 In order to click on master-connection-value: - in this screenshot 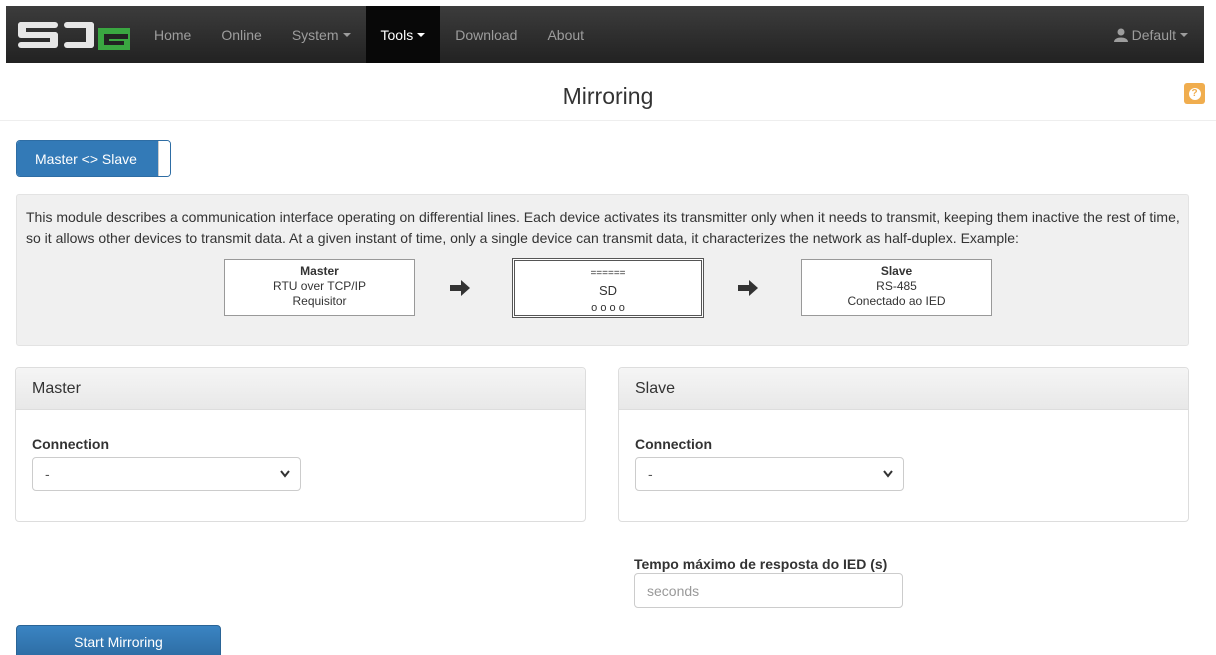, I will do `click(47, 474)`.